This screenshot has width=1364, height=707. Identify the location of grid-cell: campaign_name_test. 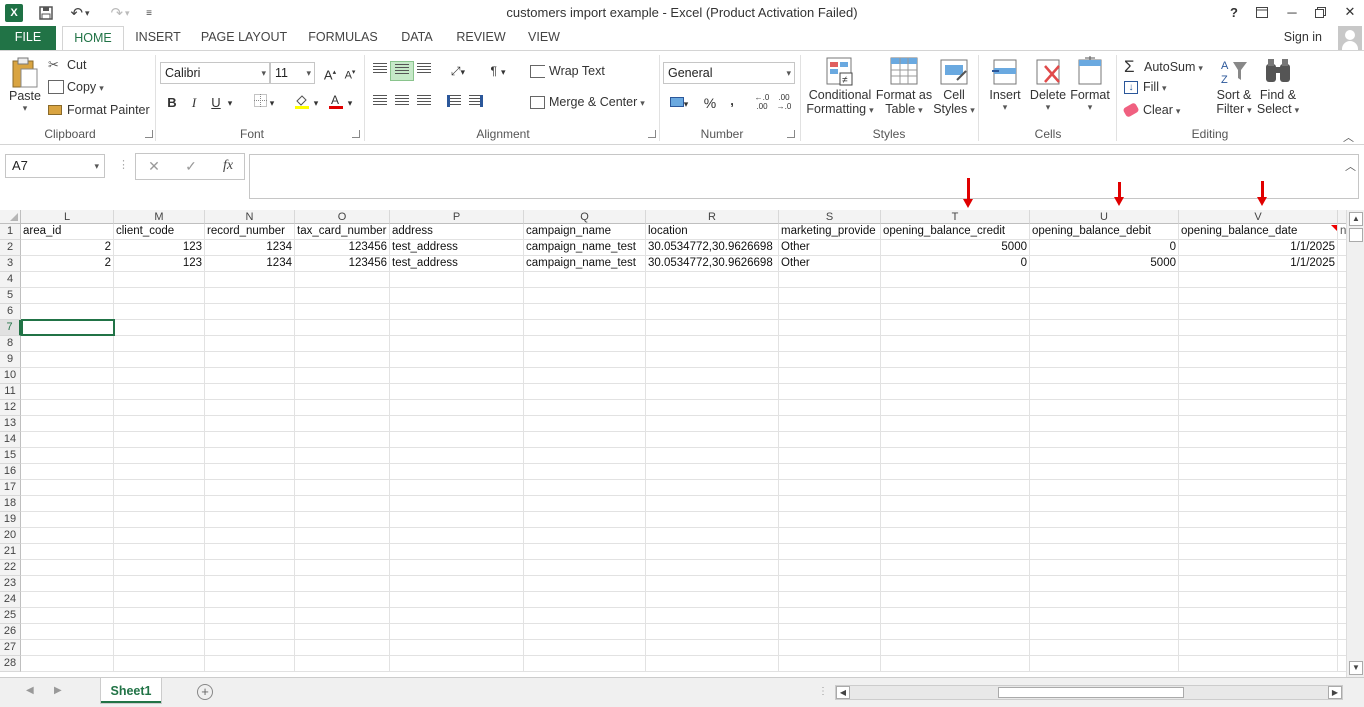
(585, 264).